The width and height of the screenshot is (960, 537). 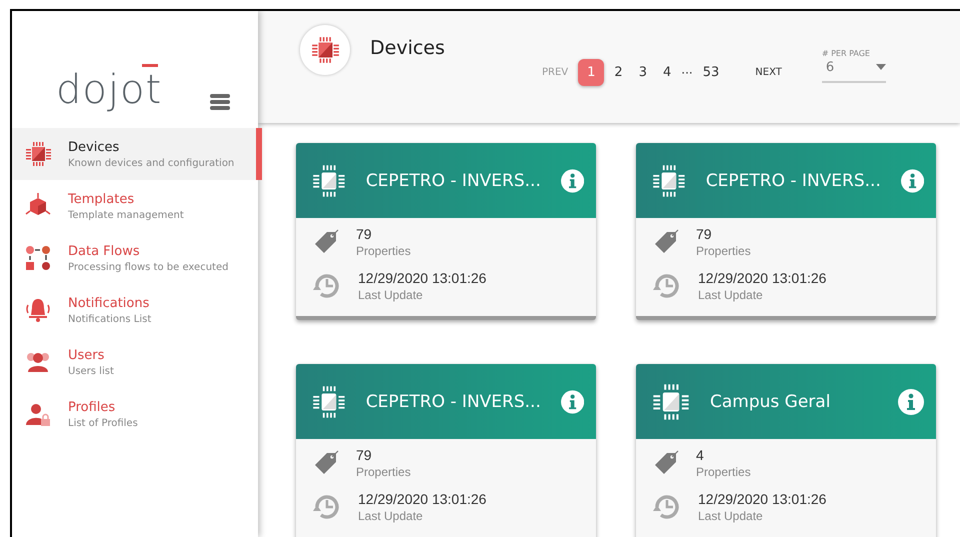 What do you see at coordinates (126, 215) in the screenshot?
I see `nav-subtitle: Template management` at bounding box center [126, 215].